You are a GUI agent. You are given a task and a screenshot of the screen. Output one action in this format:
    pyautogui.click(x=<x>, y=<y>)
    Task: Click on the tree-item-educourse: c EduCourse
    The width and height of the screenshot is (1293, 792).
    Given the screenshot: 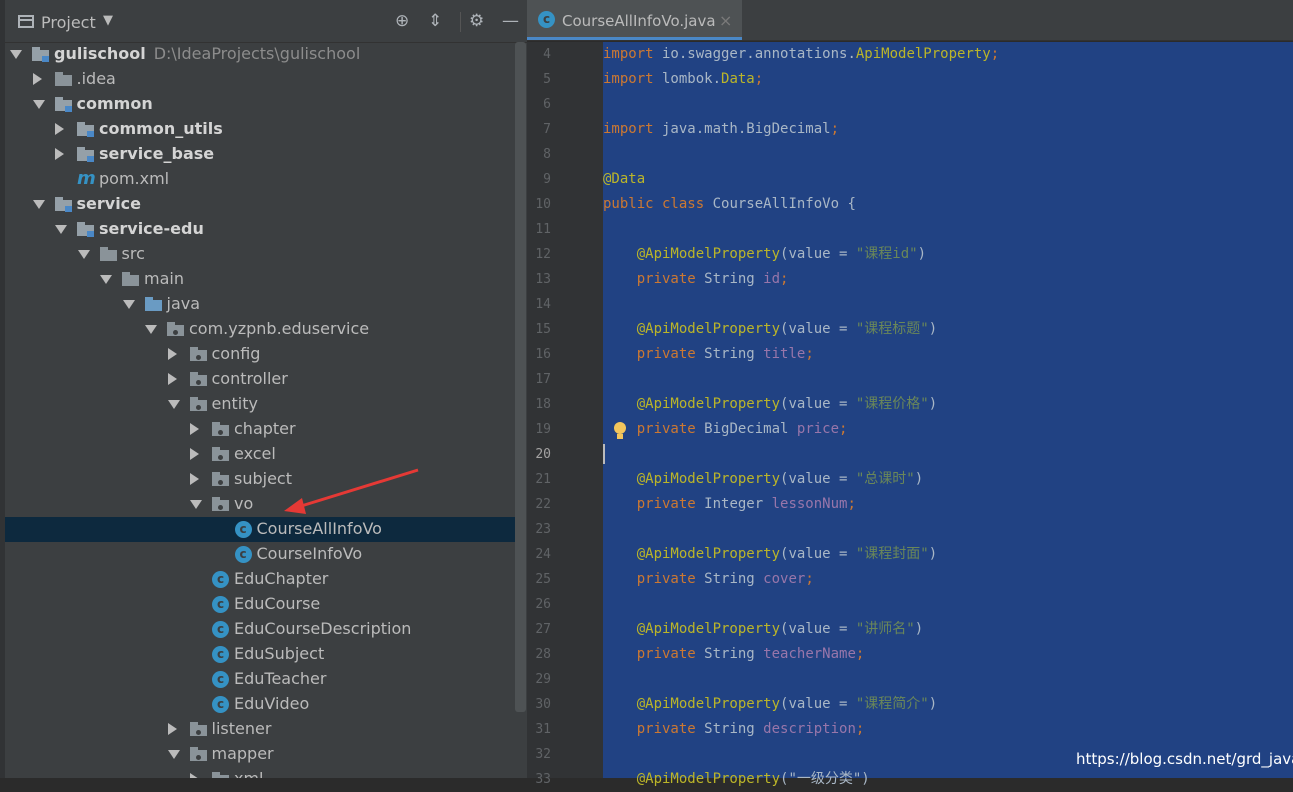 What is the action you would take?
    pyautogui.click(x=265, y=604)
    